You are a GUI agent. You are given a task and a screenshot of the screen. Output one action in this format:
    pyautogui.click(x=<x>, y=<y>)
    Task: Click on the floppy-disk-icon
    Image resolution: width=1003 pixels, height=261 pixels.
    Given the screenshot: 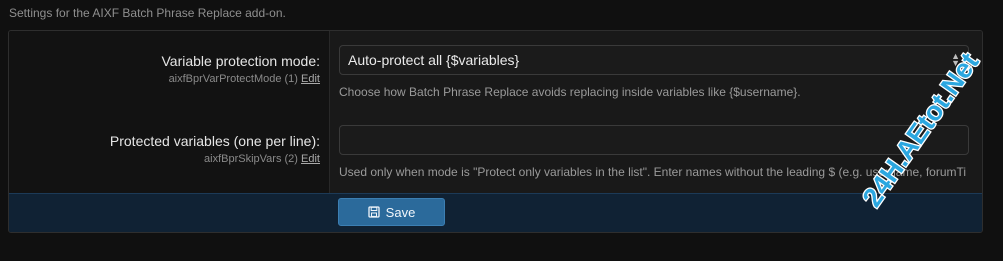 What is the action you would take?
    pyautogui.click(x=374, y=212)
    